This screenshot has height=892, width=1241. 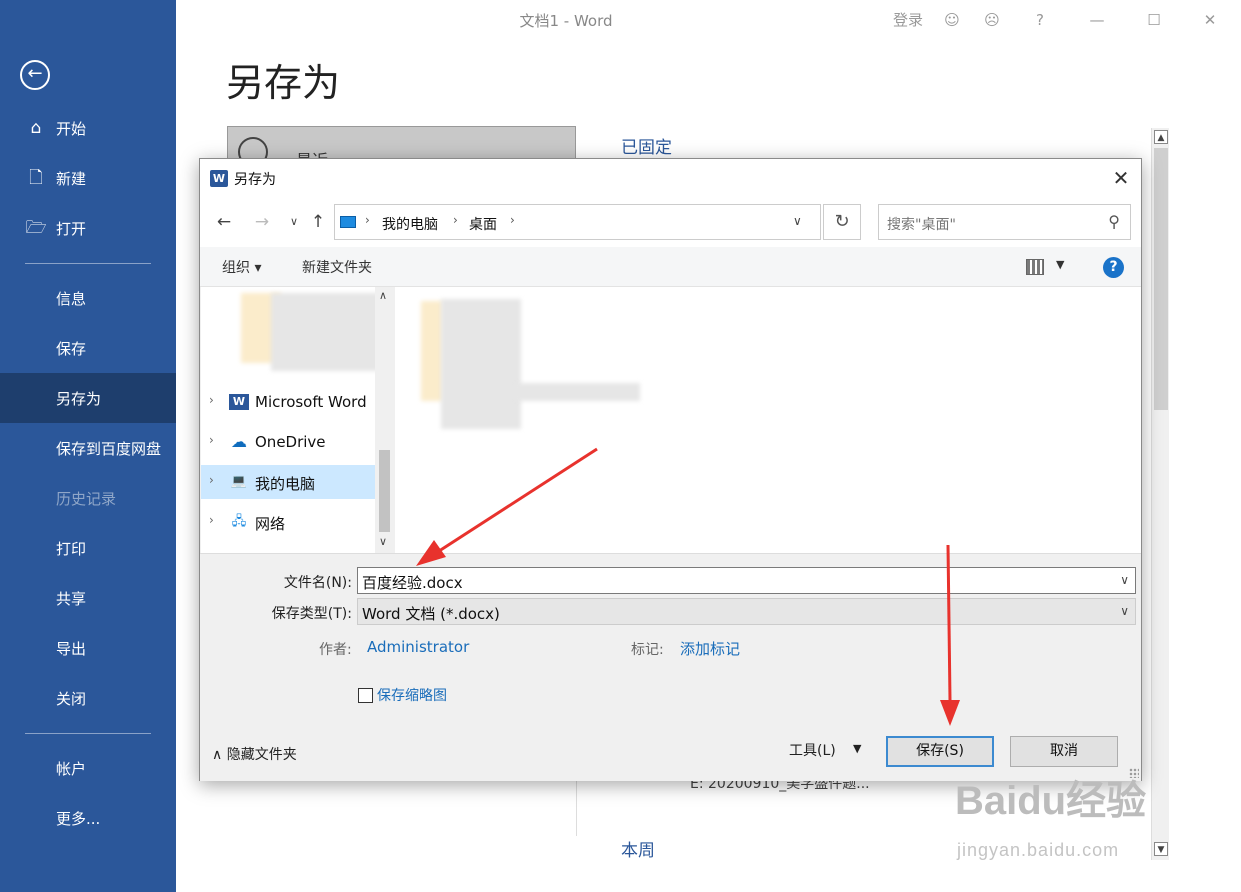 What do you see at coordinates (1161, 849) in the screenshot?
I see `scroll-down-icon: ▼` at bounding box center [1161, 849].